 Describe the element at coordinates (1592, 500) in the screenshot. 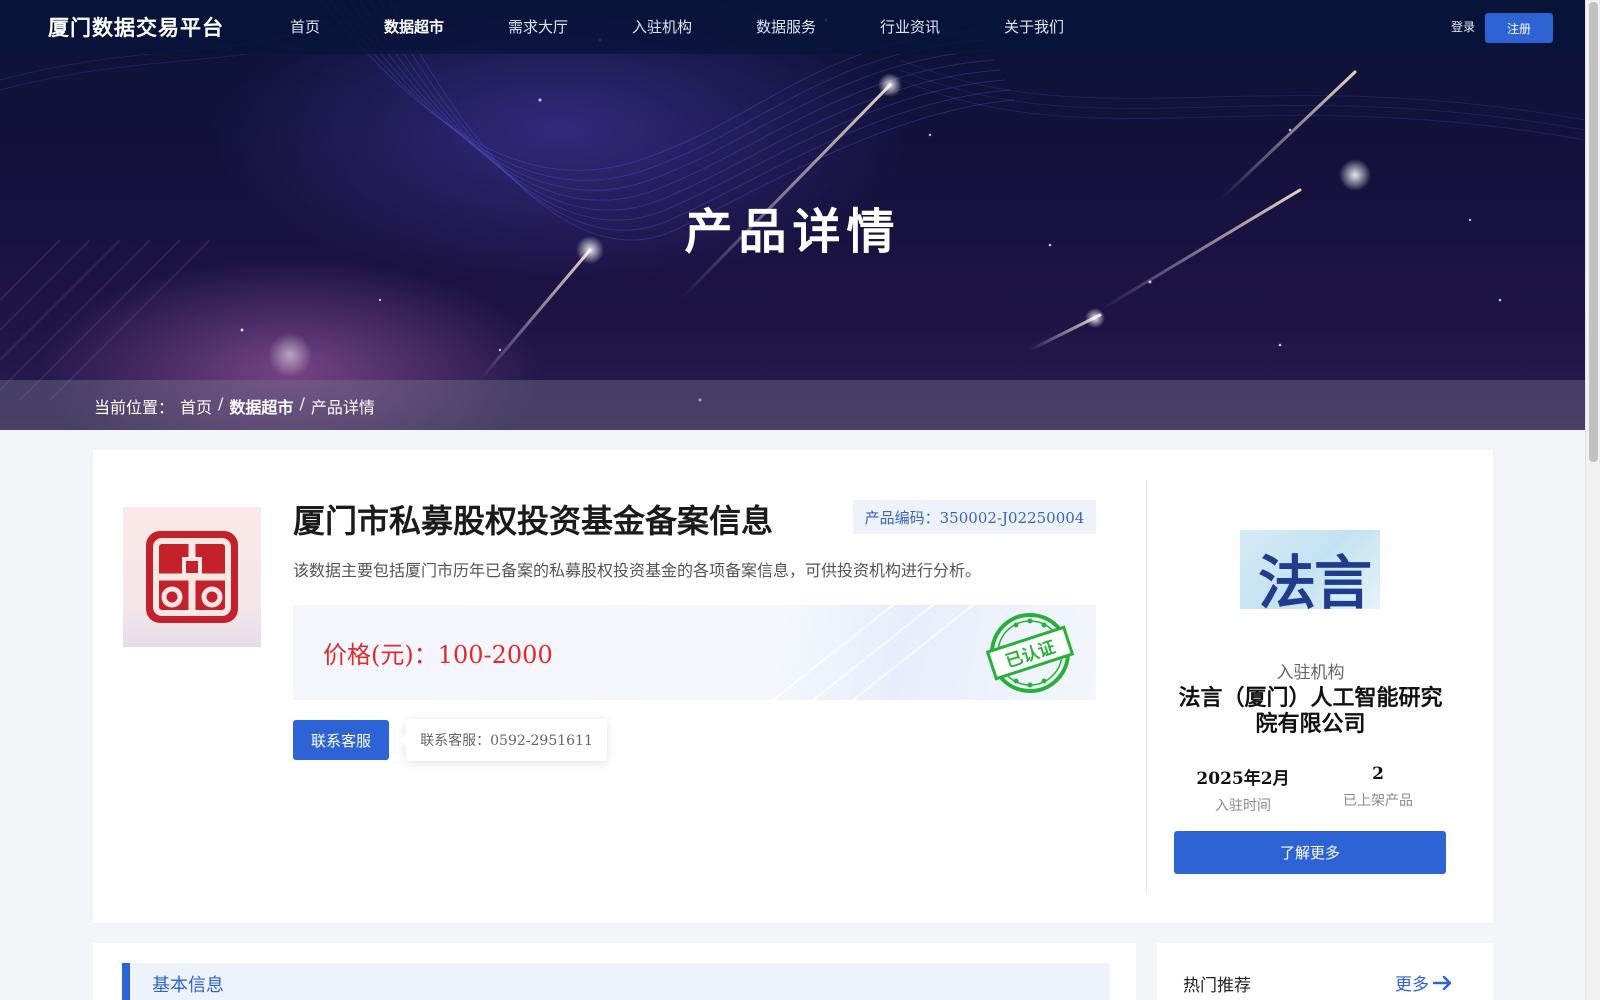

I see `page-scrollbar` at that location.